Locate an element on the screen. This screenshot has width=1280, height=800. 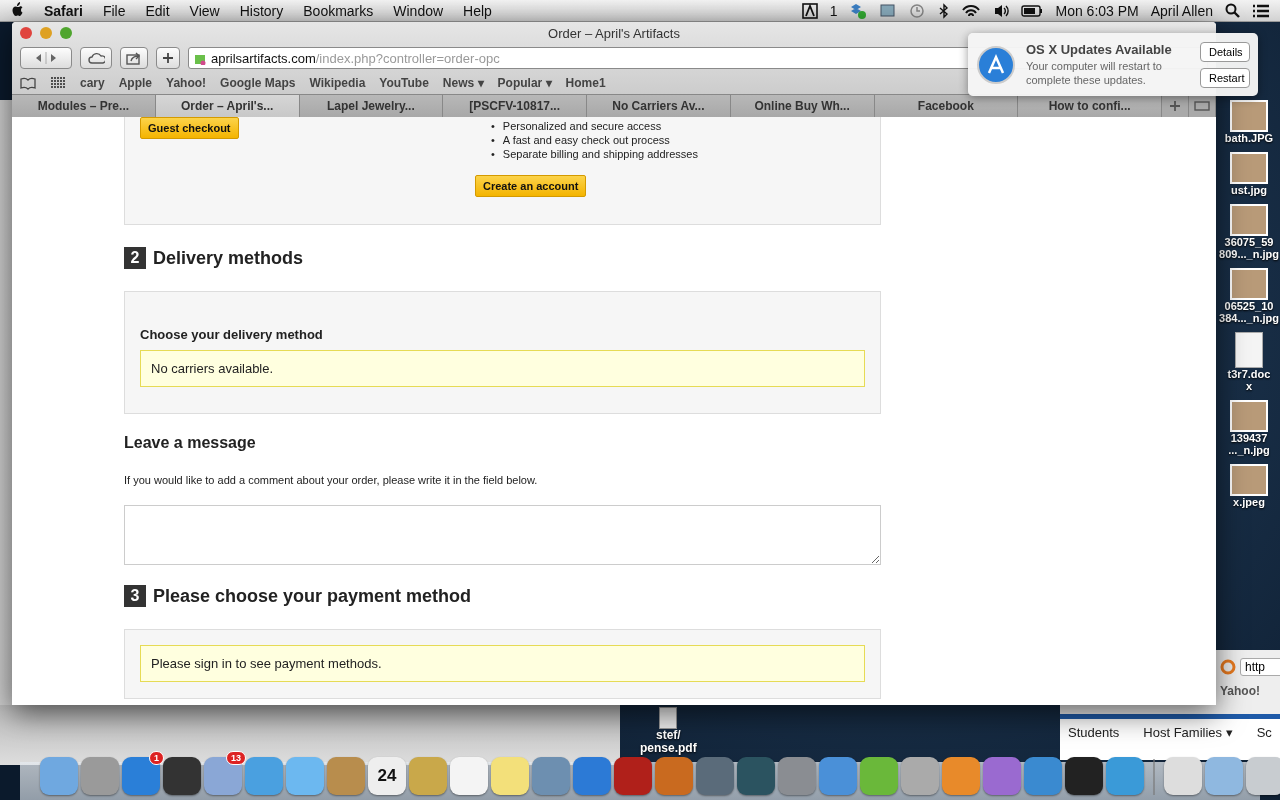
menu-item: Window is located at coordinates (418, 10).